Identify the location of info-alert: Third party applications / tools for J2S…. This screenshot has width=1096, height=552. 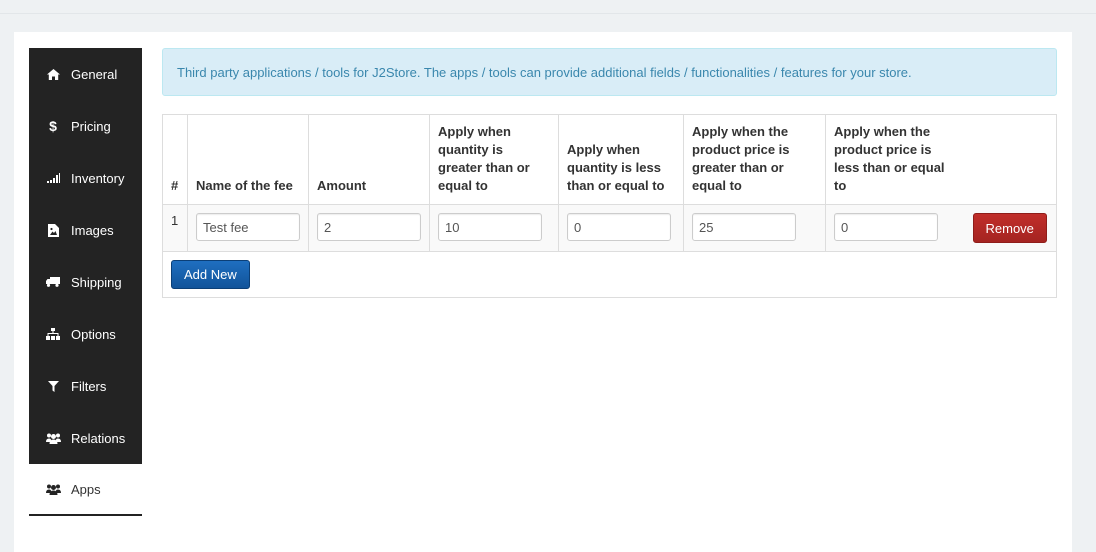
(609, 72).